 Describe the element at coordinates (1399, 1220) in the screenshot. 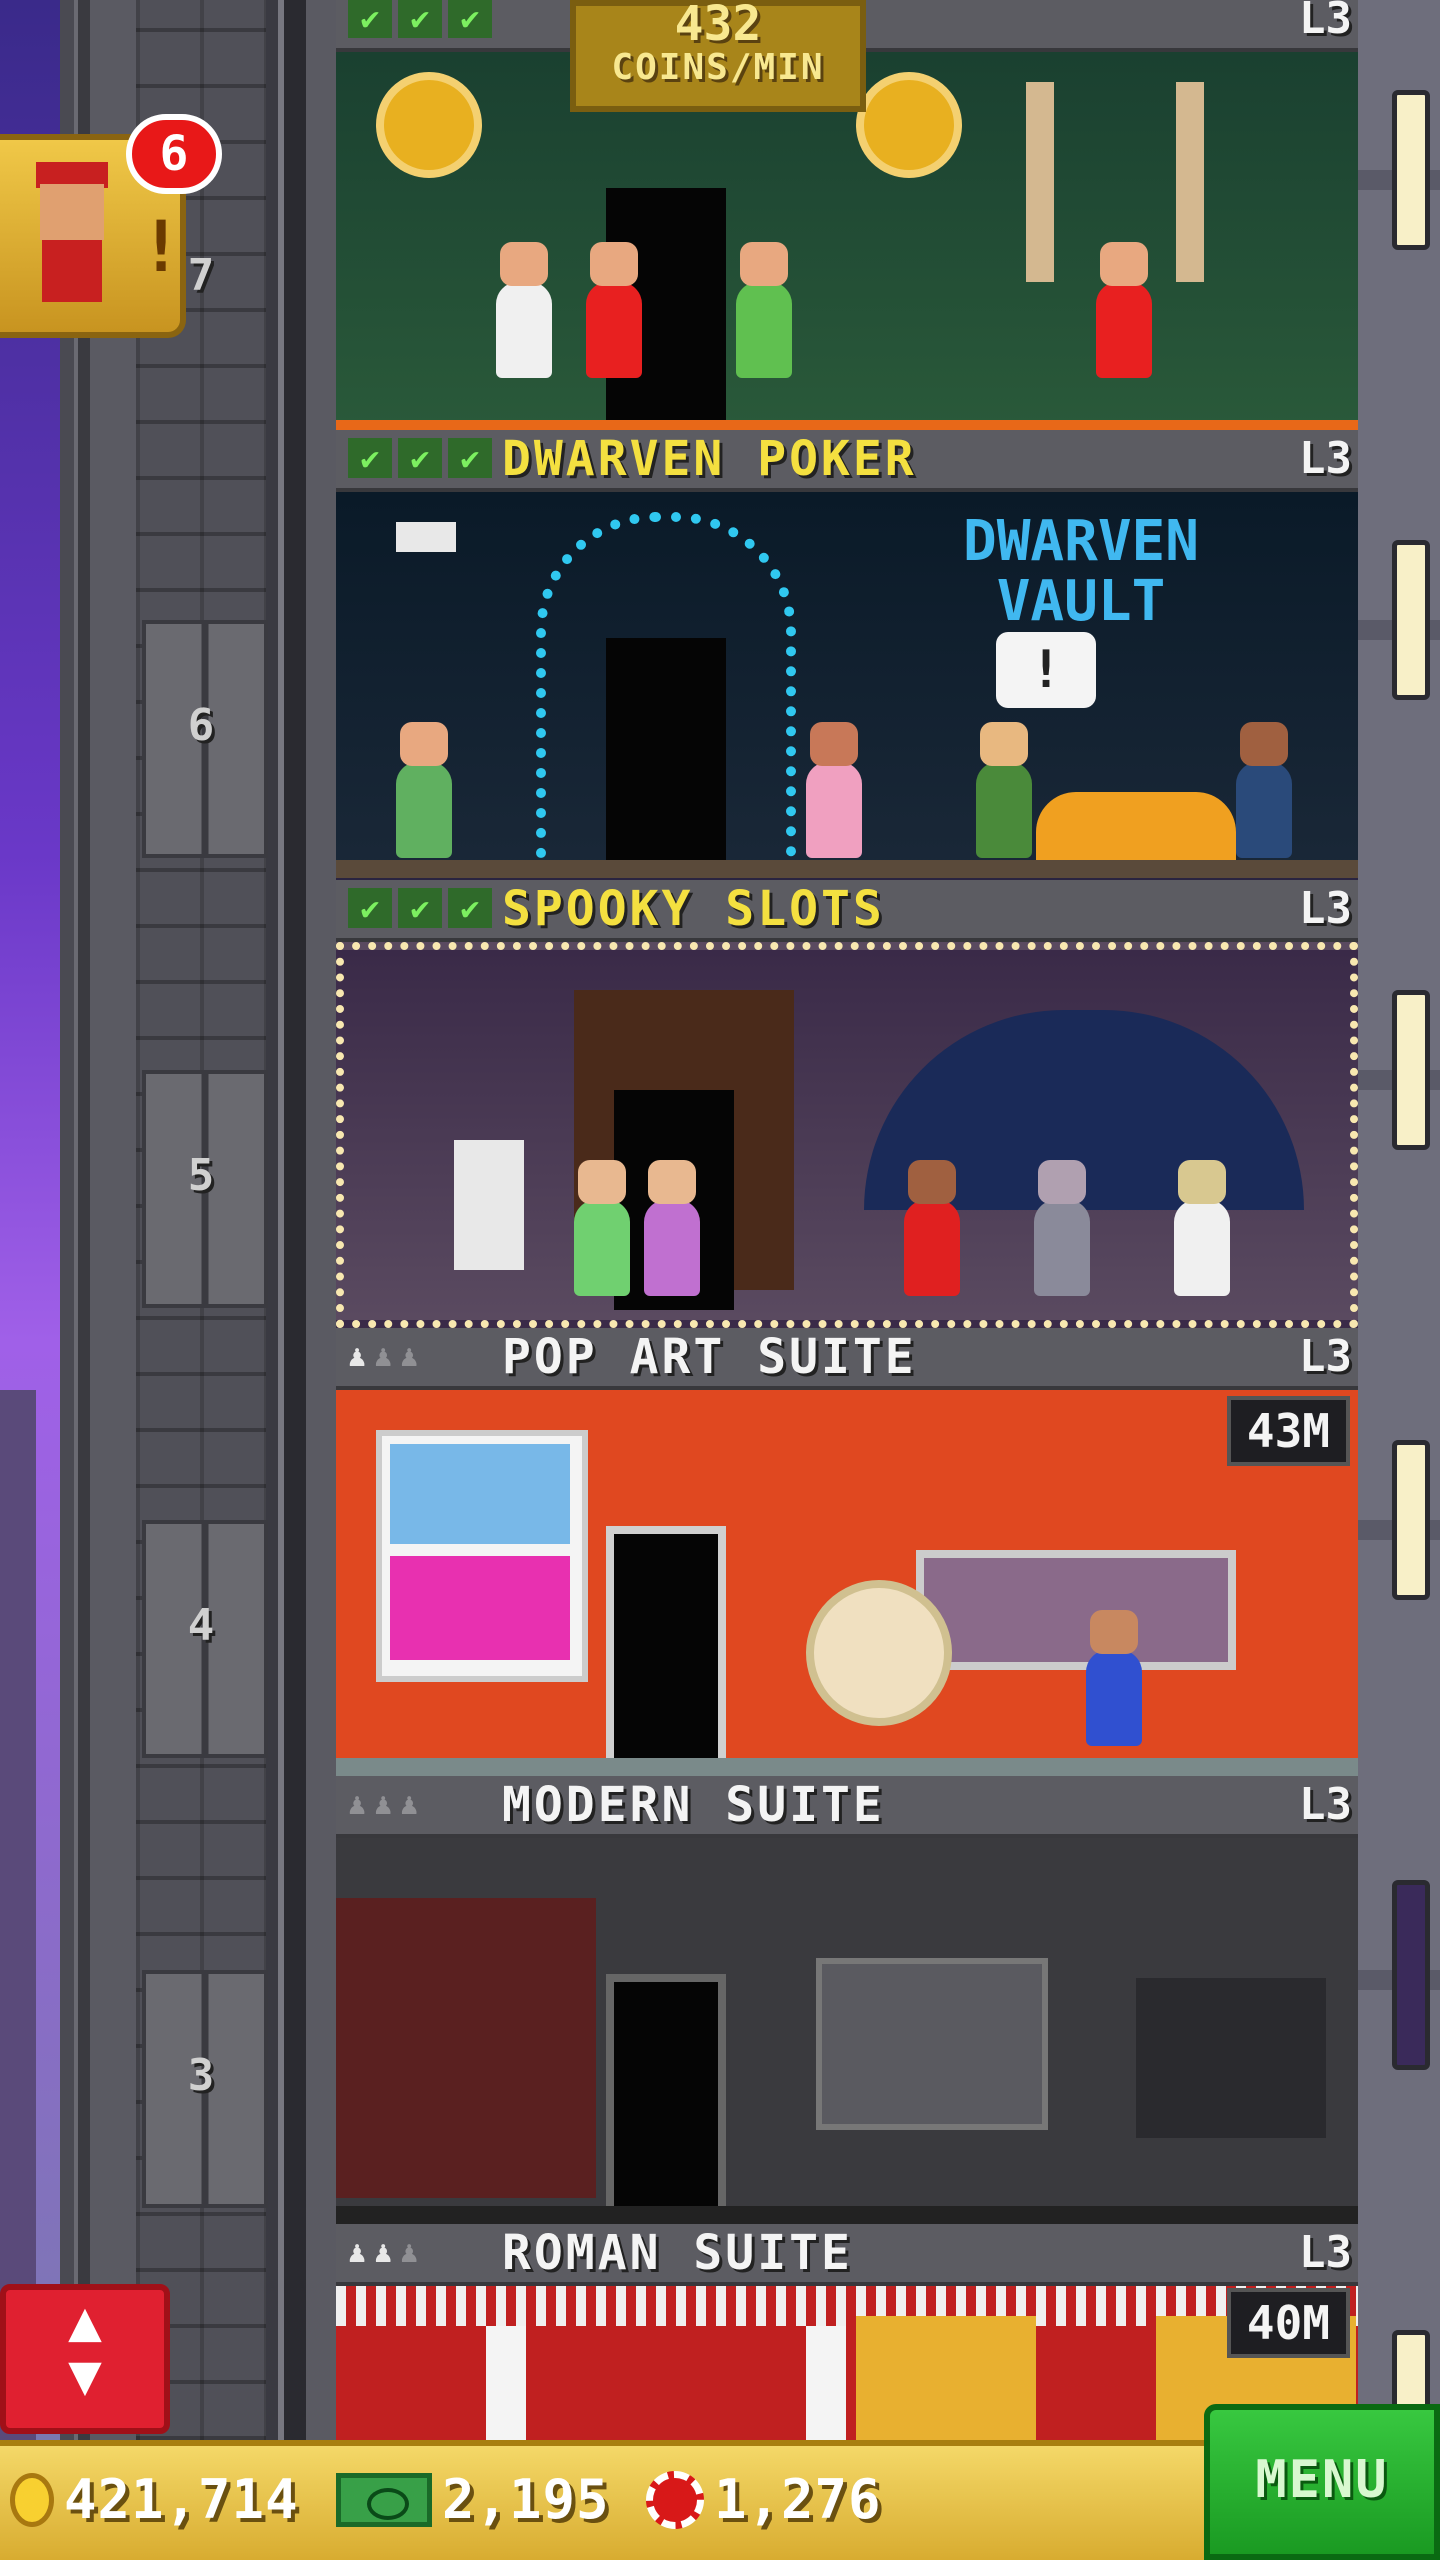

I see `tower-outer-wall` at that location.